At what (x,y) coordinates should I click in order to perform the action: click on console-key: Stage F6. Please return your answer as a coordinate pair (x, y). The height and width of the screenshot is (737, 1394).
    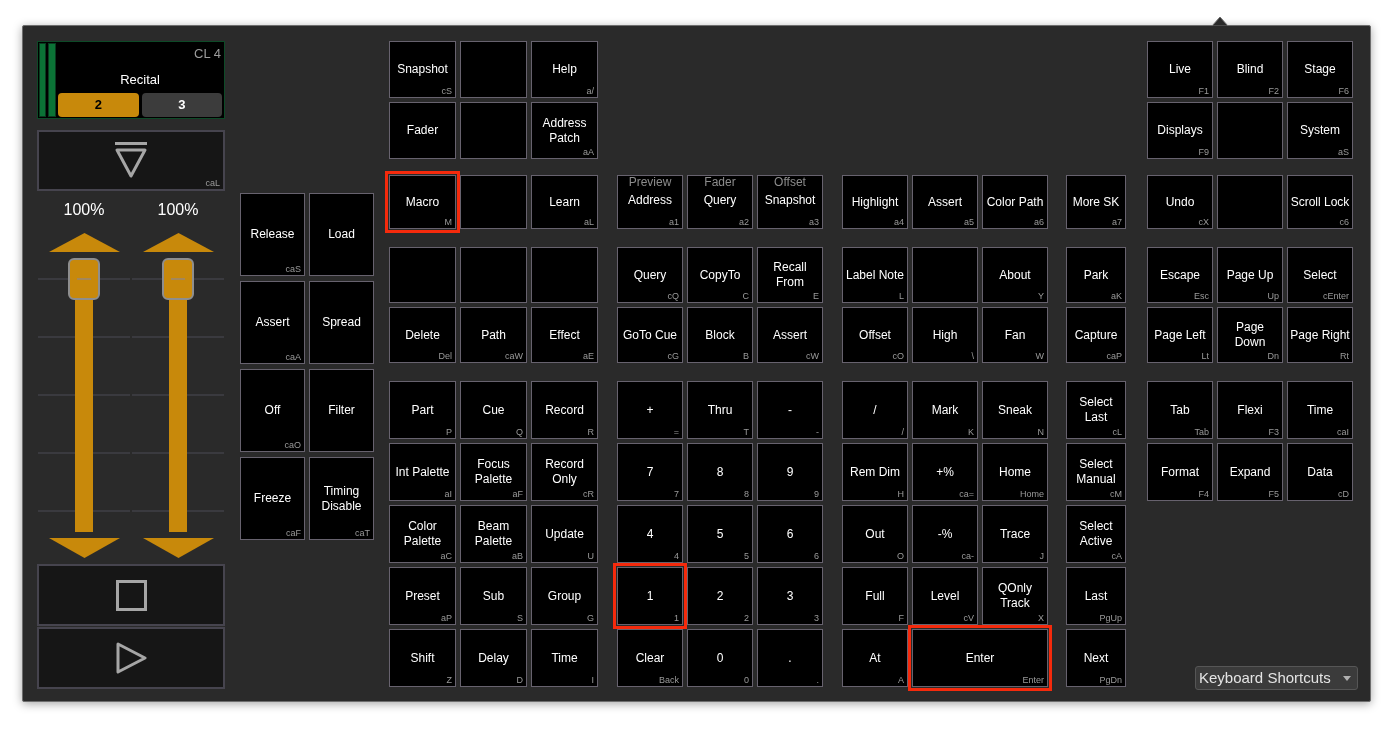
    Looking at the image, I should click on (1320, 69).